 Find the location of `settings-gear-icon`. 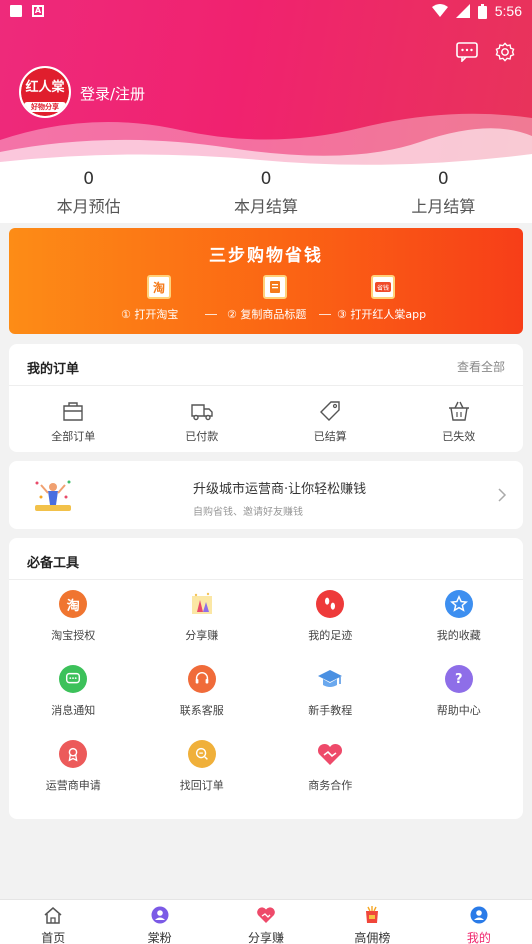

settings-gear-icon is located at coordinates (505, 52).